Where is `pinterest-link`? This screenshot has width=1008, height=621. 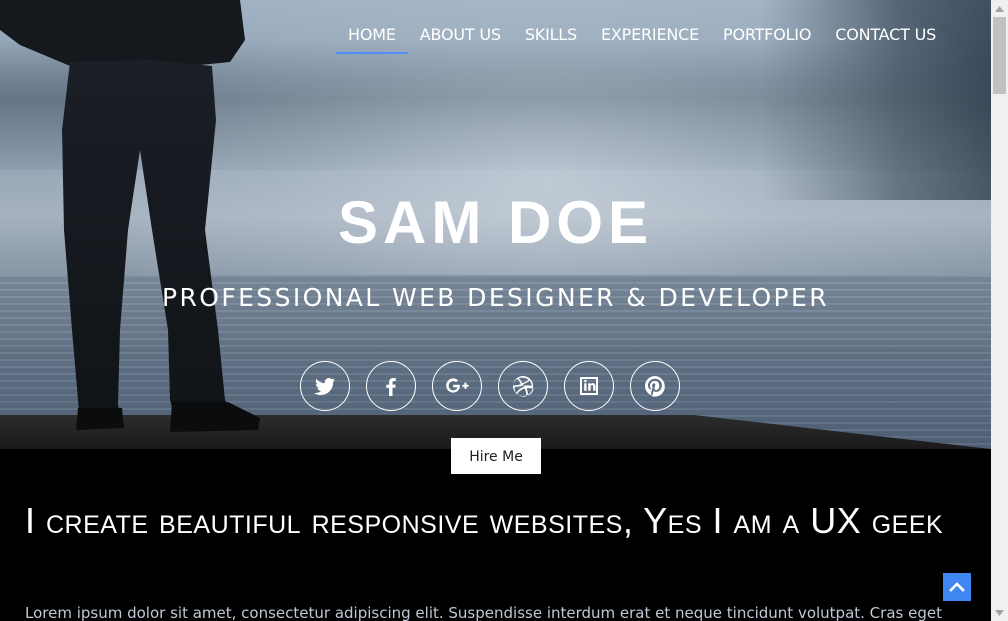 pinterest-link is located at coordinates (655, 386).